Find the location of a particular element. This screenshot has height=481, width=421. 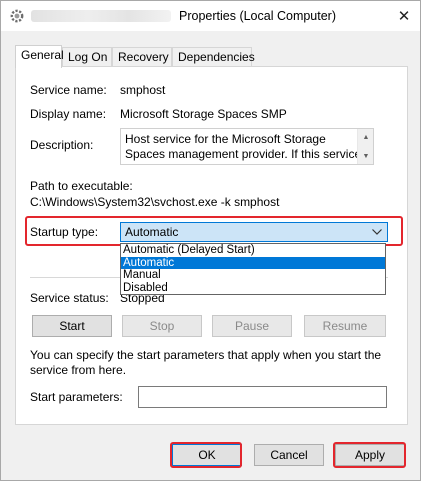

scroll-down-icon: ▼ is located at coordinates (365, 156).